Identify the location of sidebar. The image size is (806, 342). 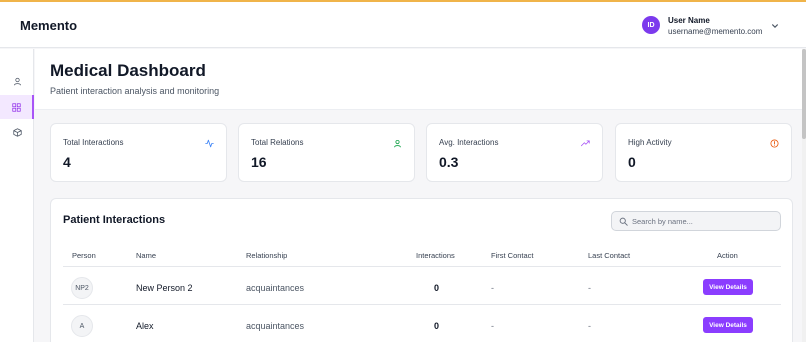
(17, 195).